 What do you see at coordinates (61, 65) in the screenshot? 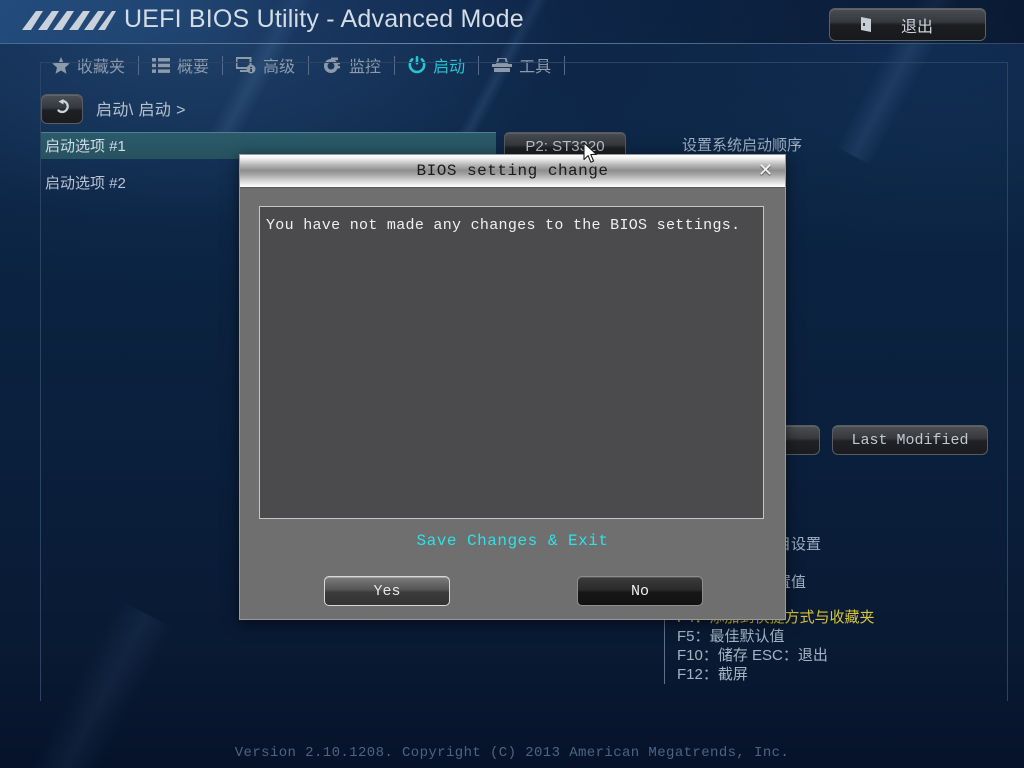
I see `star-icon` at bounding box center [61, 65].